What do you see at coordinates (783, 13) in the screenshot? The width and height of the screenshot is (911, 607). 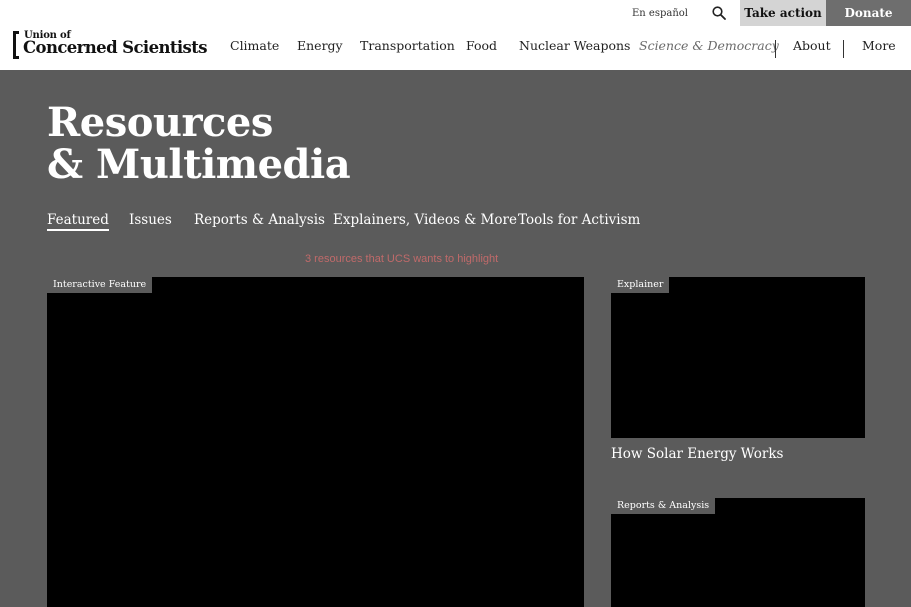 I see `take-action-button: Take action` at bounding box center [783, 13].